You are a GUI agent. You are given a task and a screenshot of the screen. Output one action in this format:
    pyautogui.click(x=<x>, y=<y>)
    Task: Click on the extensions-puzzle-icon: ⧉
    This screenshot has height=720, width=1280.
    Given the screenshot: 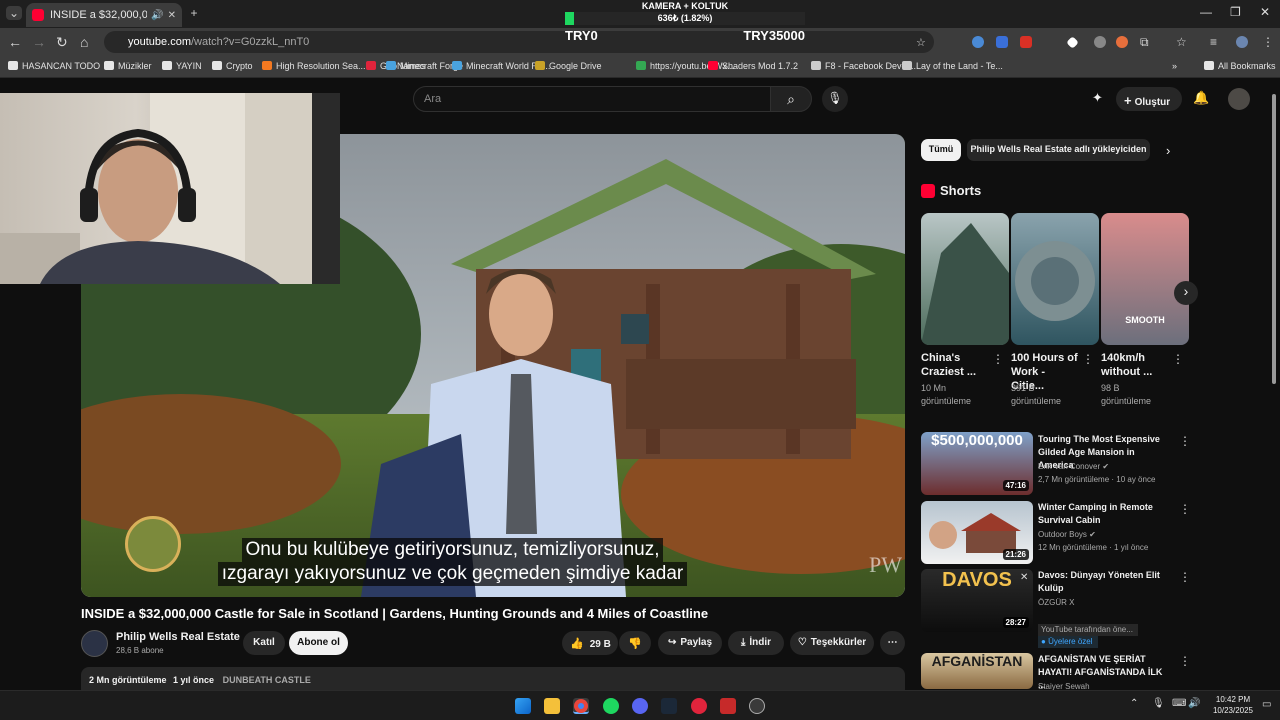 What is the action you would take?
    pyautogui.click(x=1144, y=42)
    